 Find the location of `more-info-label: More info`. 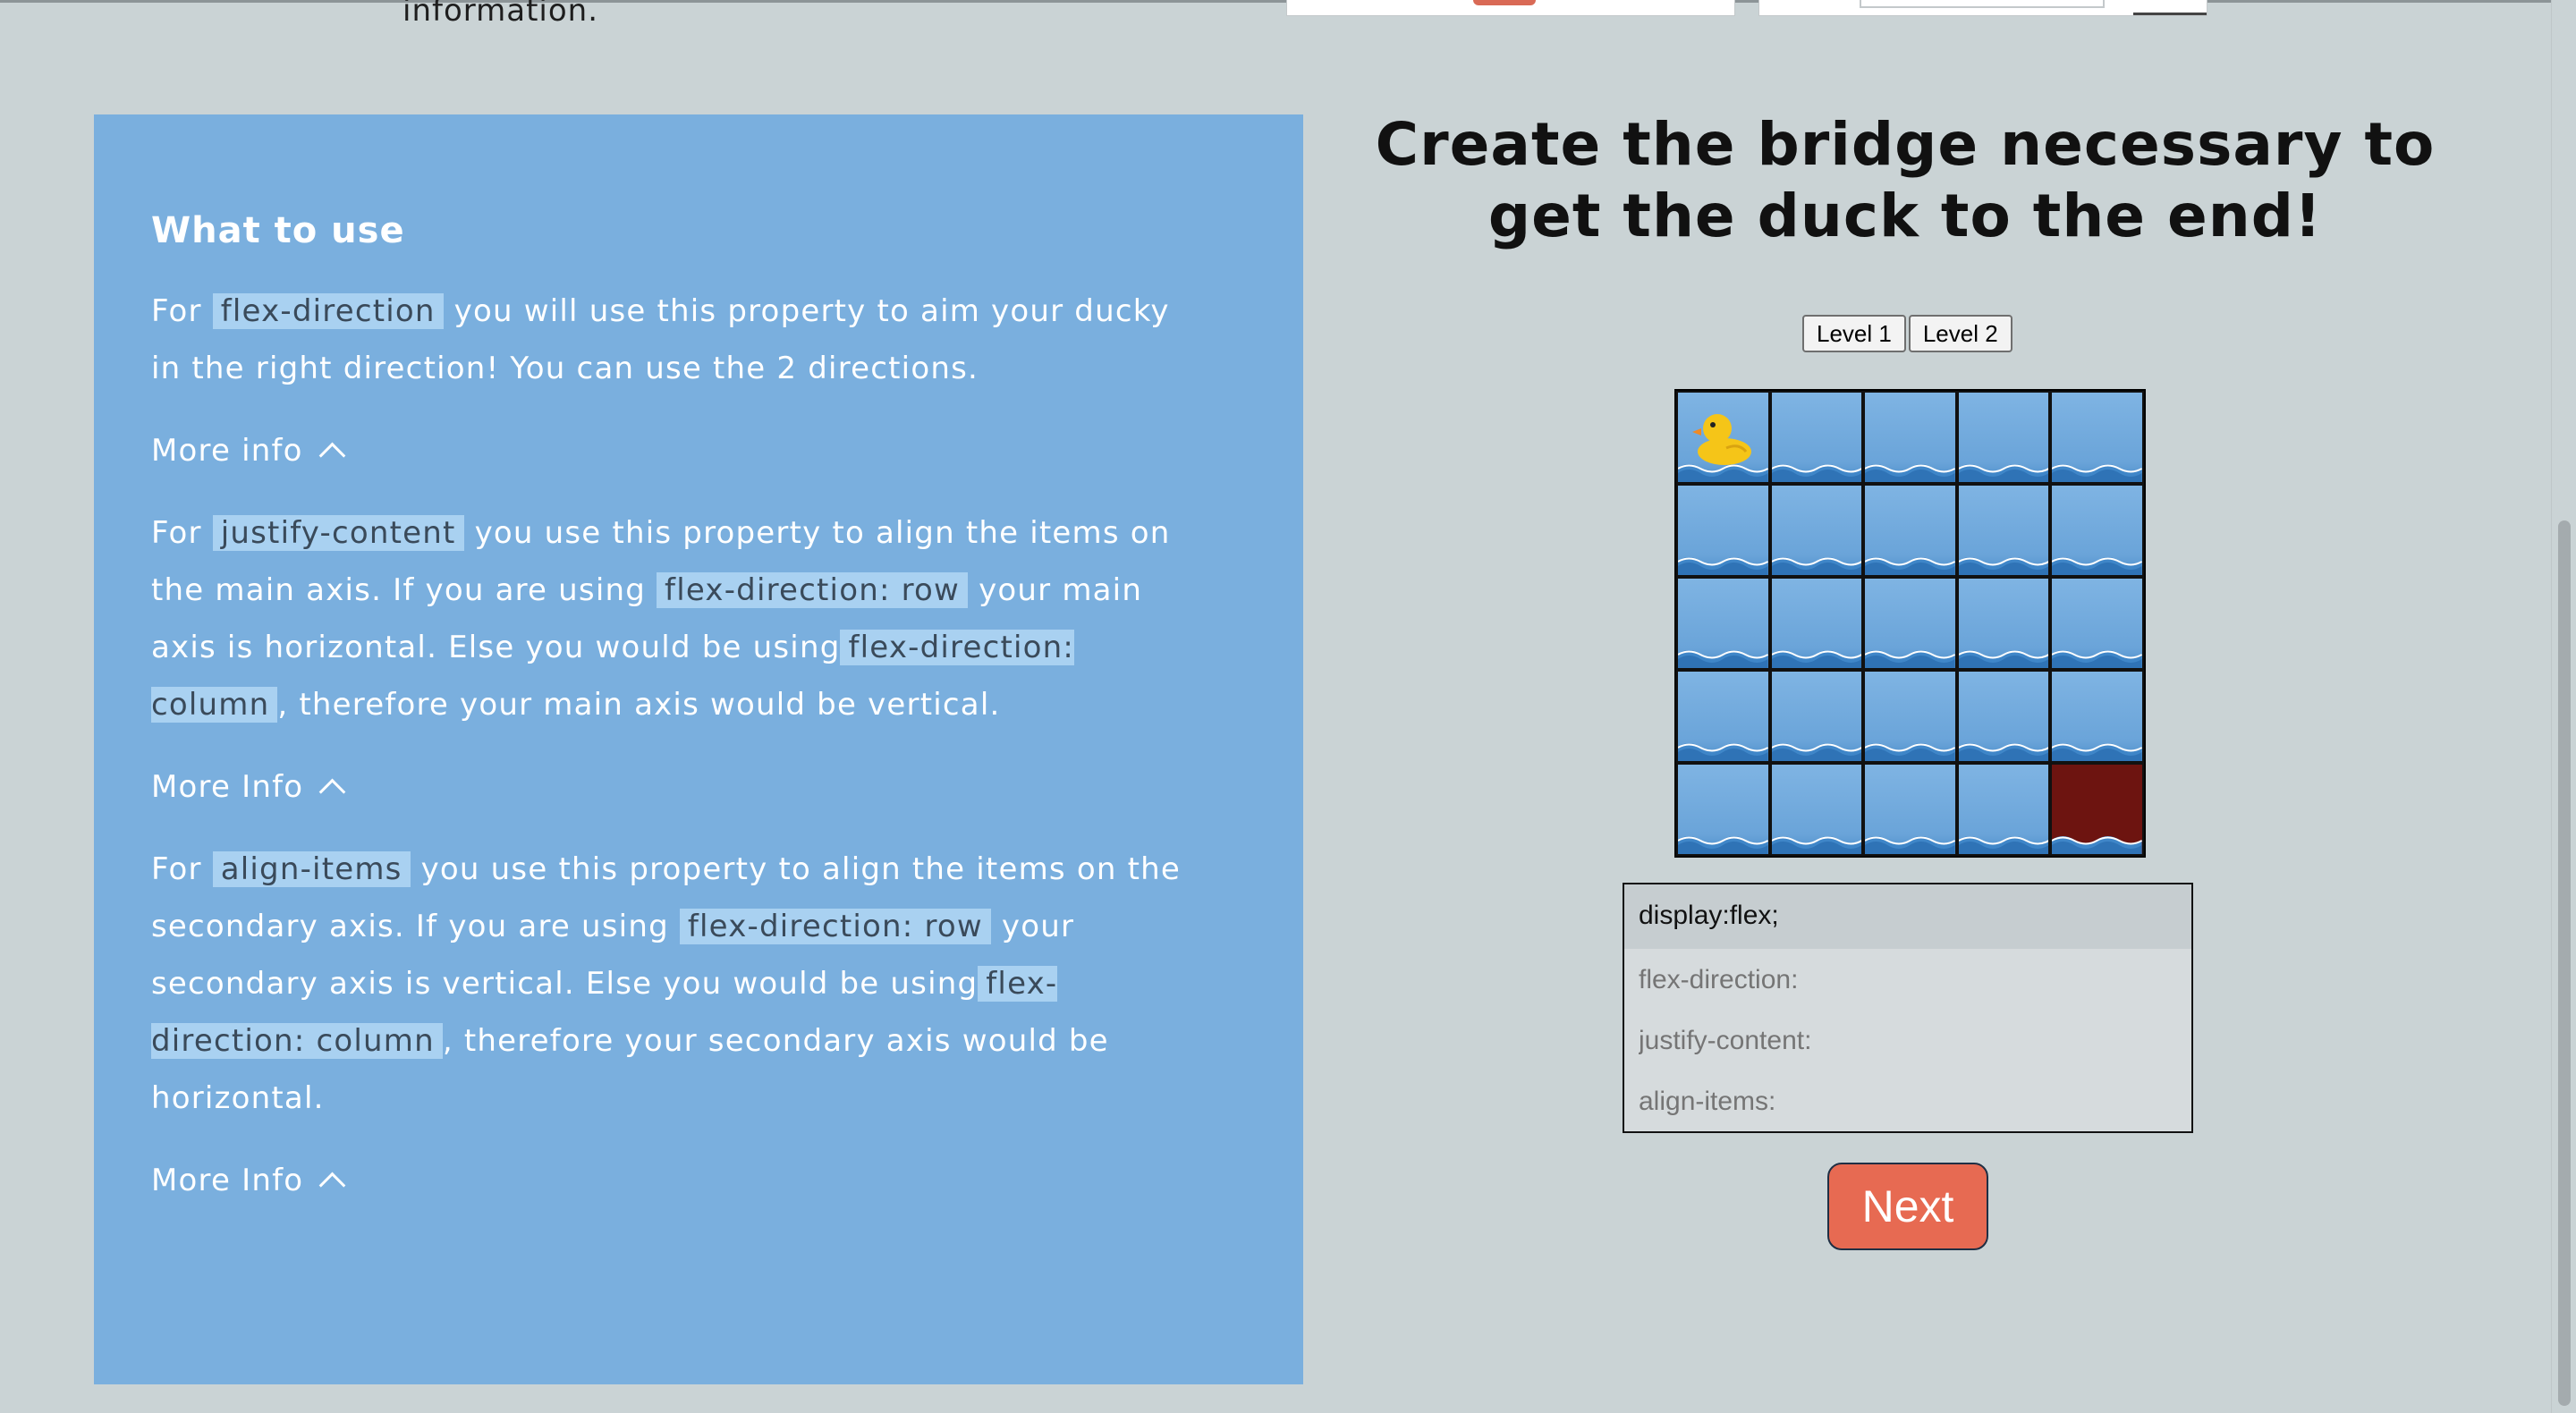

more-info-label: More info is located at coordinates (227, 451).